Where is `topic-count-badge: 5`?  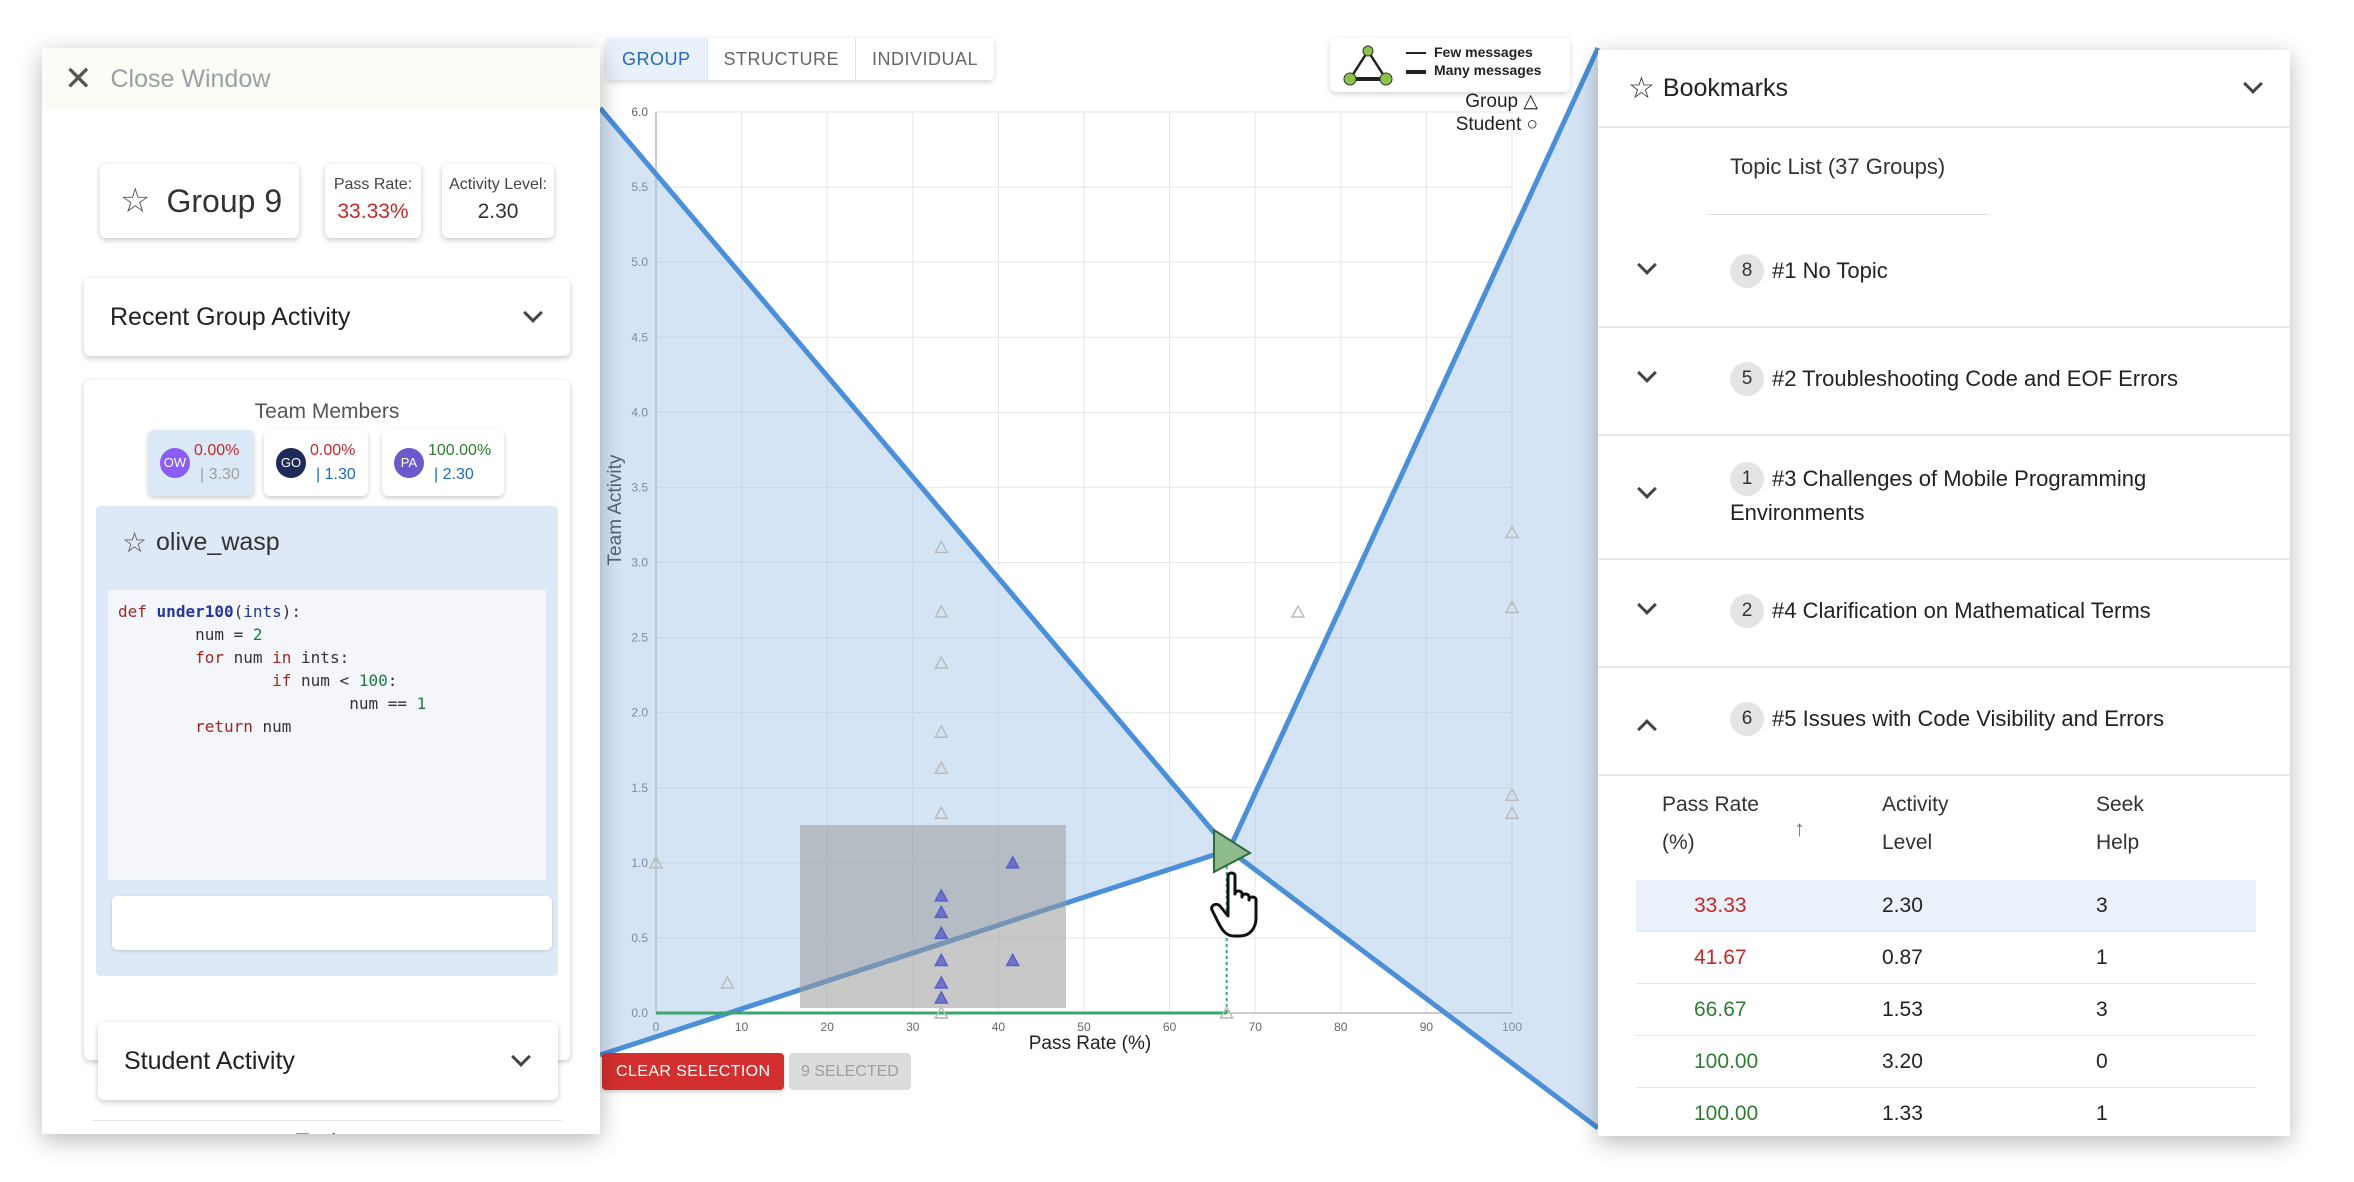
topic-count-badge: 5 is located at coordinates (1747, 379).